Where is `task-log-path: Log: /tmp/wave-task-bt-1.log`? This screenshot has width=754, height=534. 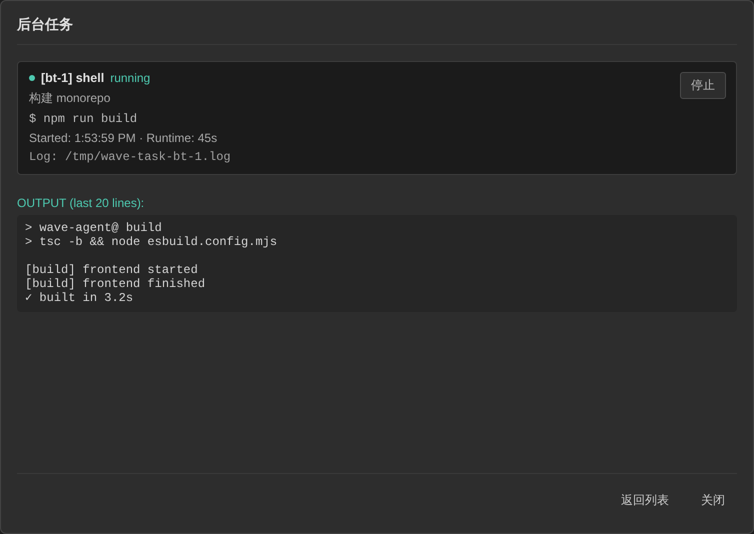 task-log-path: Log: /tmp/wave-task-bt-1.log is located at coordinates (130, 157).